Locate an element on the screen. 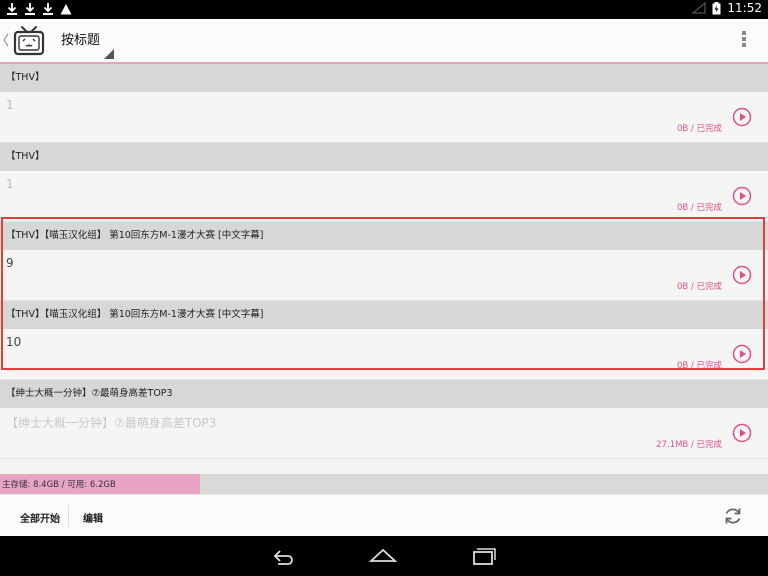 The image size is (768, 576). item-body: 9 0B / 已完成 is located at coordinates (384, 275).